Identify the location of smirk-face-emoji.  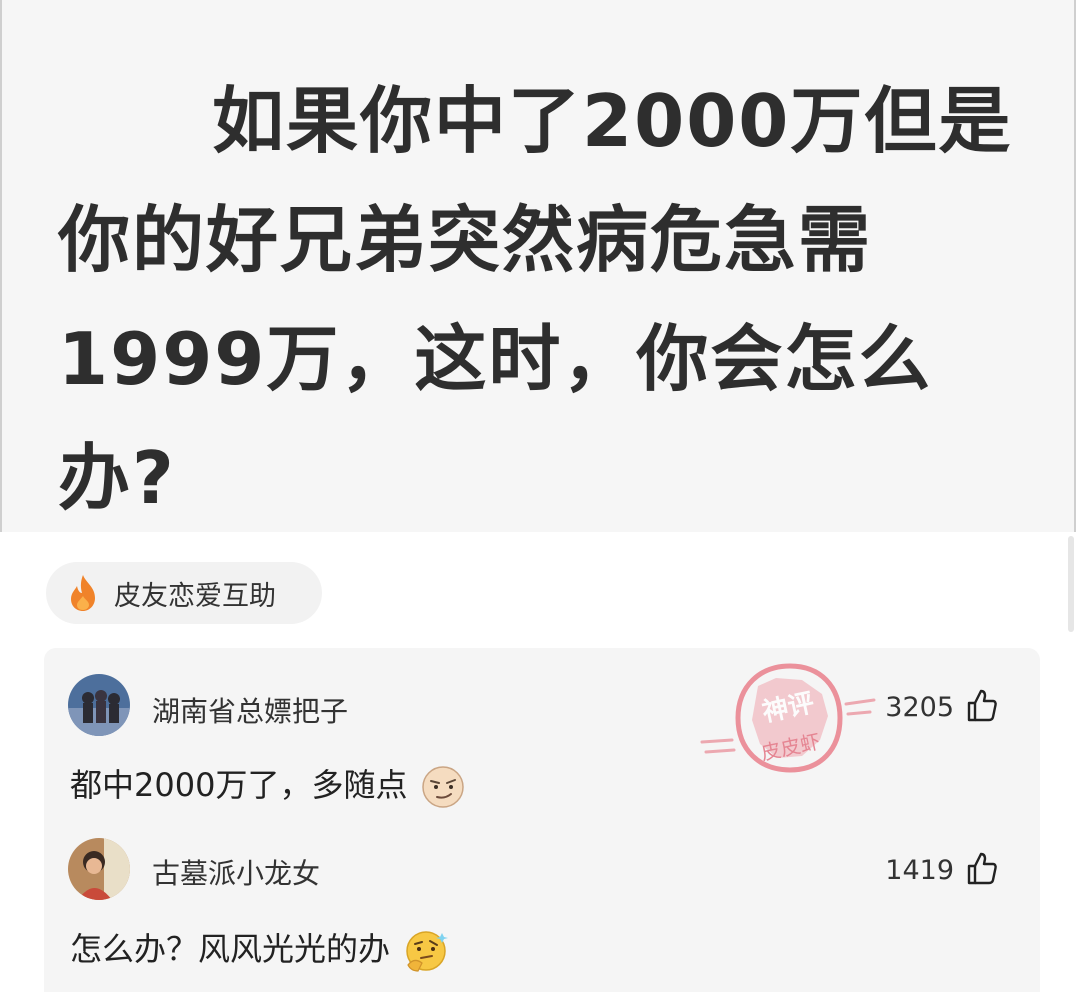
(442, 787).